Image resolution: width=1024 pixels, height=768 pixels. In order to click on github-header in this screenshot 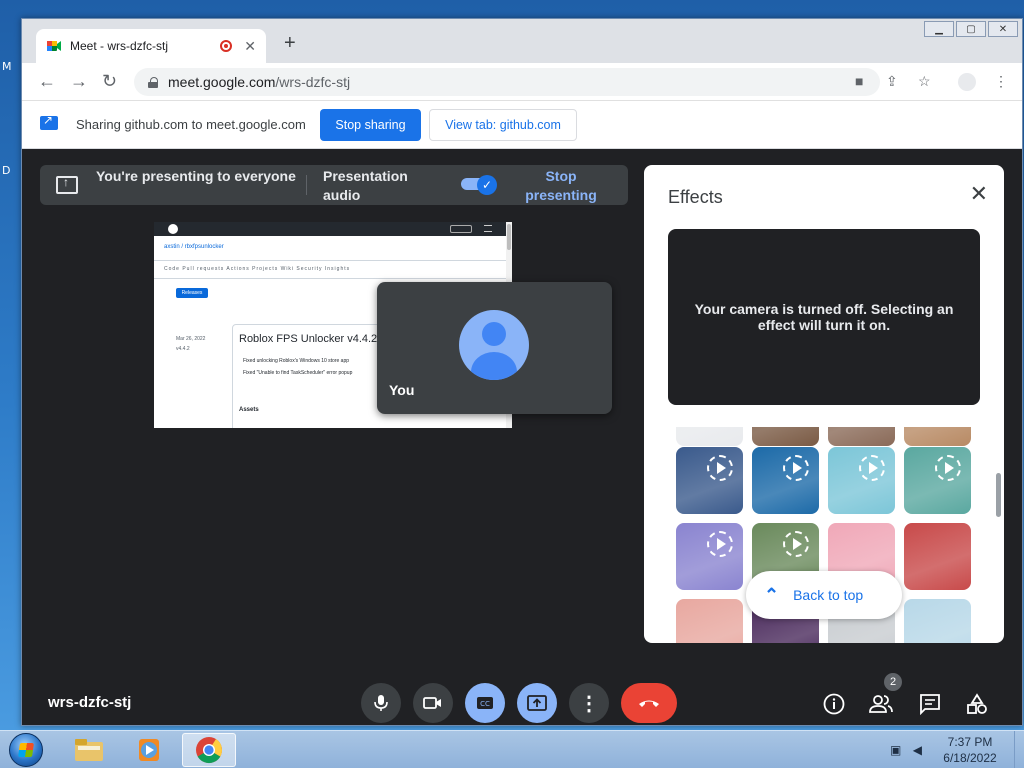, I will do `click(333, 229)`.